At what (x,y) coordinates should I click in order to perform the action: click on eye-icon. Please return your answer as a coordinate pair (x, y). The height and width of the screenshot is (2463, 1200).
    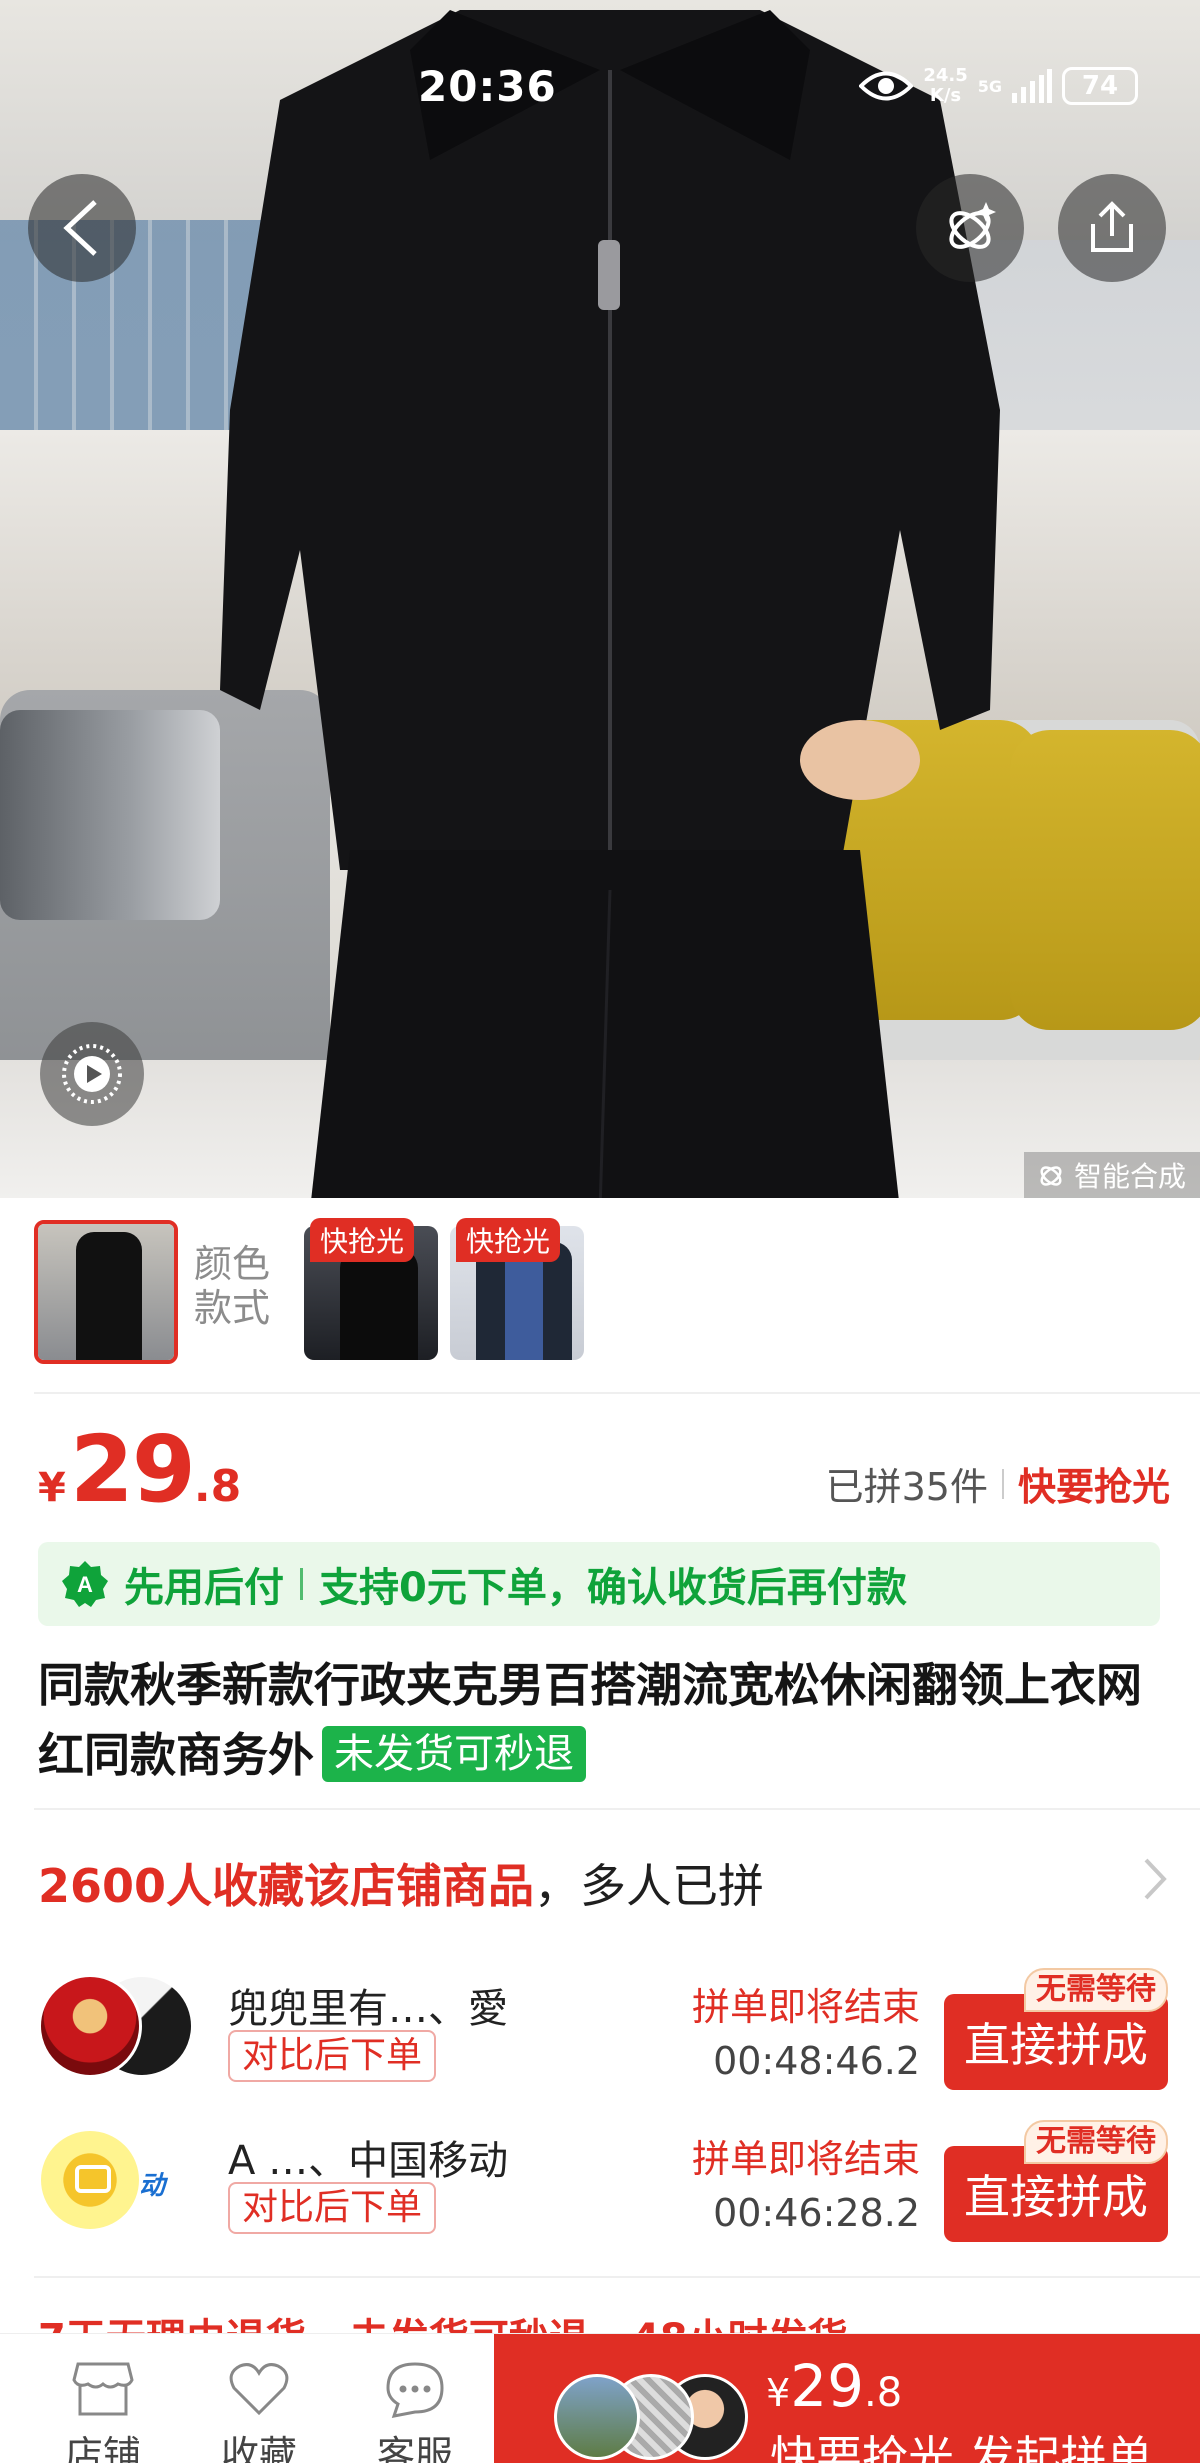
    Looking at the image, I should click on (886, 86).